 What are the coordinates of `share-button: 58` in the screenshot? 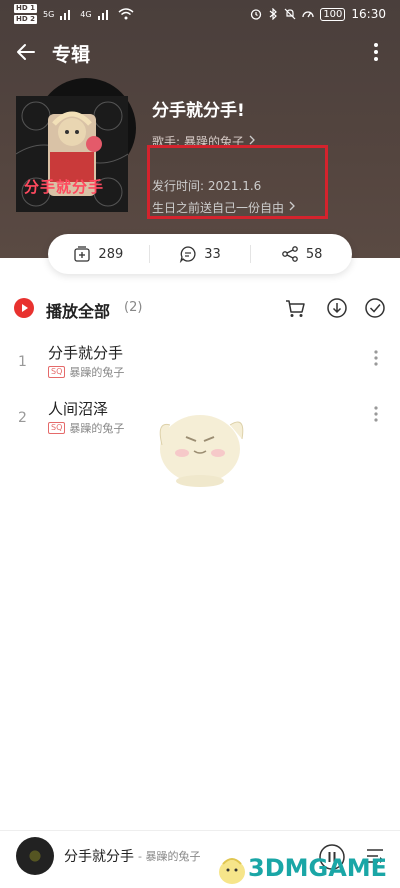 It's located at (301, 254).